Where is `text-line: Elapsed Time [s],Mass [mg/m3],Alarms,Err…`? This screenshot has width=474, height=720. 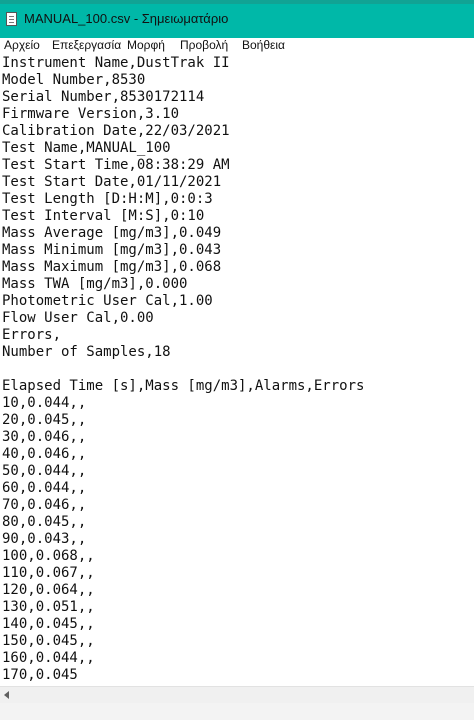
text-line: Elapsed Time [s],Mass [mg/m3],Alarms,Err… is located at coordinates (183, 386).